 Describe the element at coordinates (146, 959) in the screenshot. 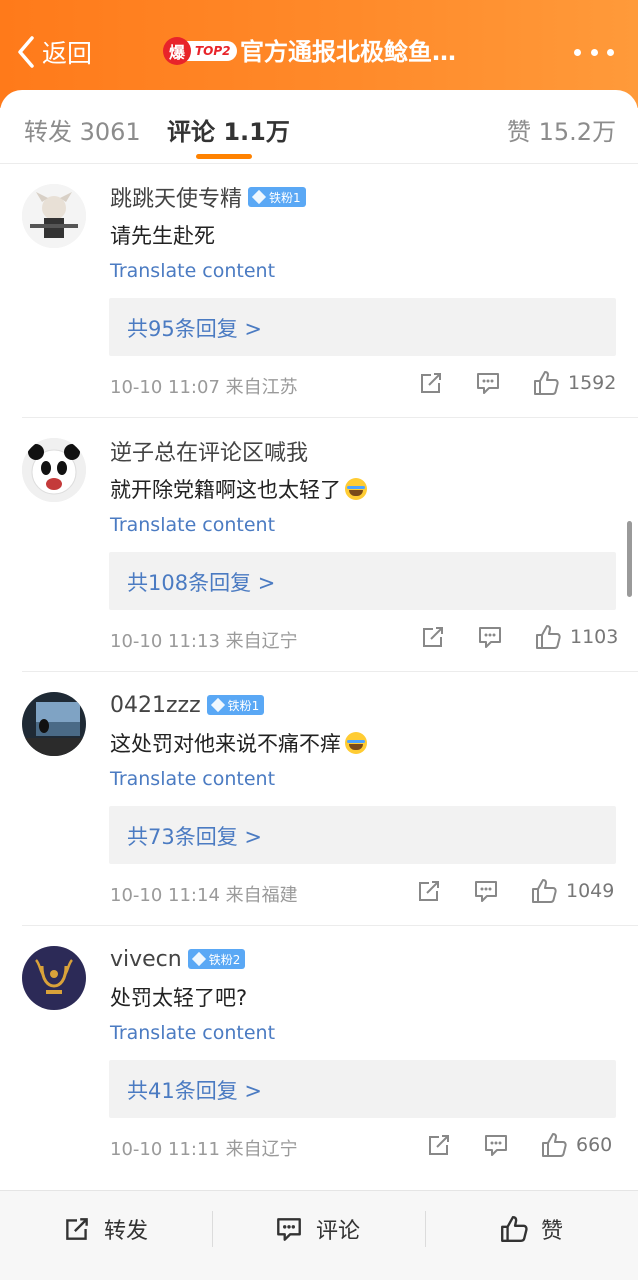

I see `username: vivecn` at that location.